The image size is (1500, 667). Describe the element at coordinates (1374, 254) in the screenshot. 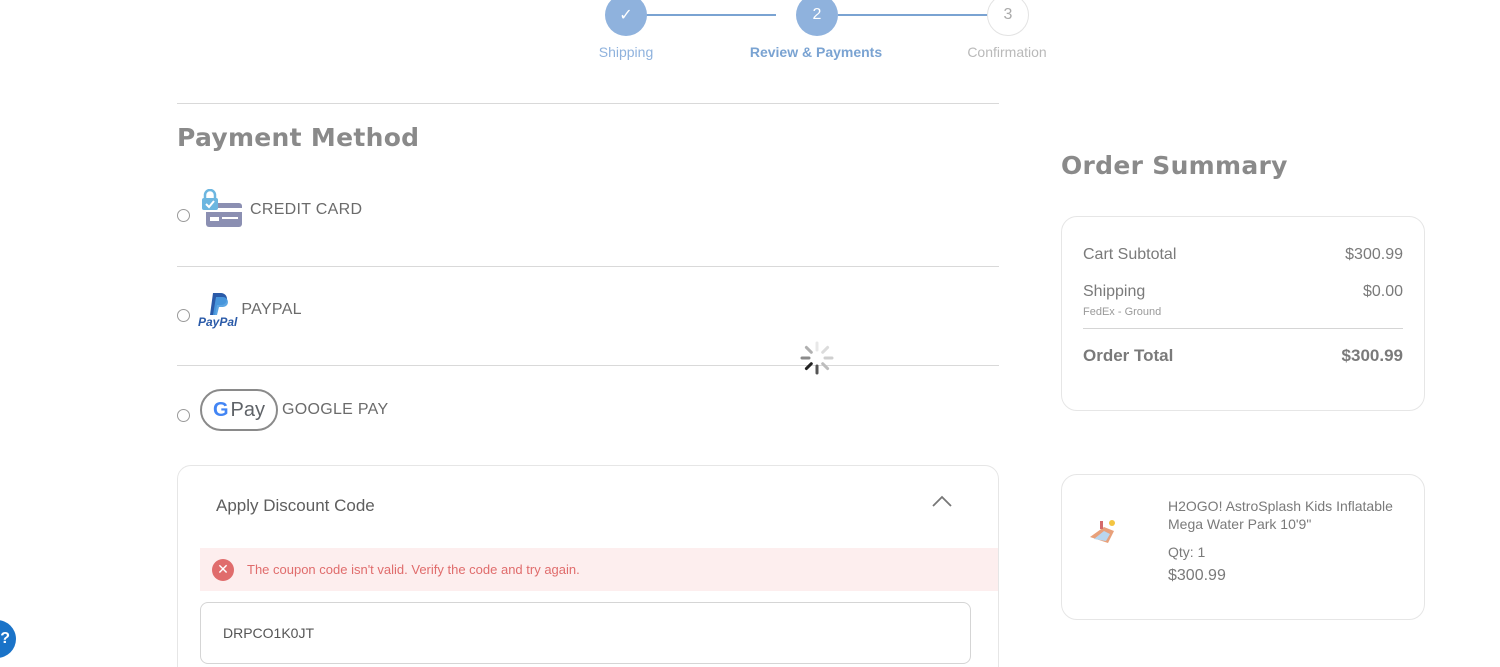

I see `cart-subtotal-value: $300.99` at that location.